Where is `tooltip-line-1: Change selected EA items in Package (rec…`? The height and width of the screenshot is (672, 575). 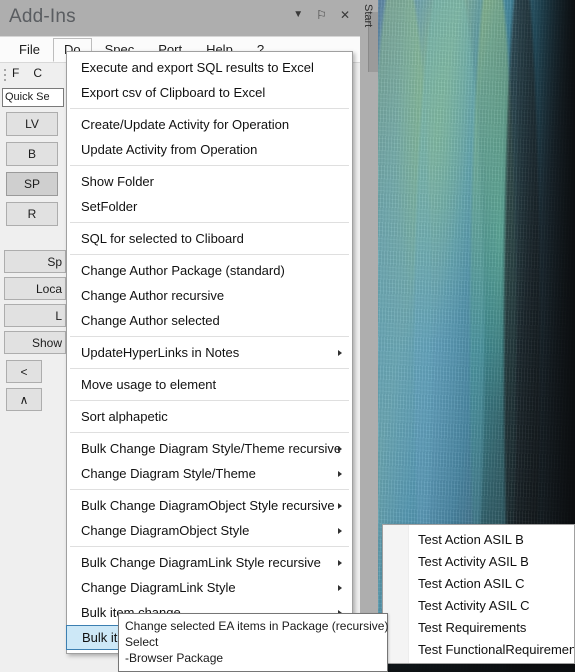
tooltip-line-1: Change selected EA items in Package (rec… is located at coordinates (257, 626).